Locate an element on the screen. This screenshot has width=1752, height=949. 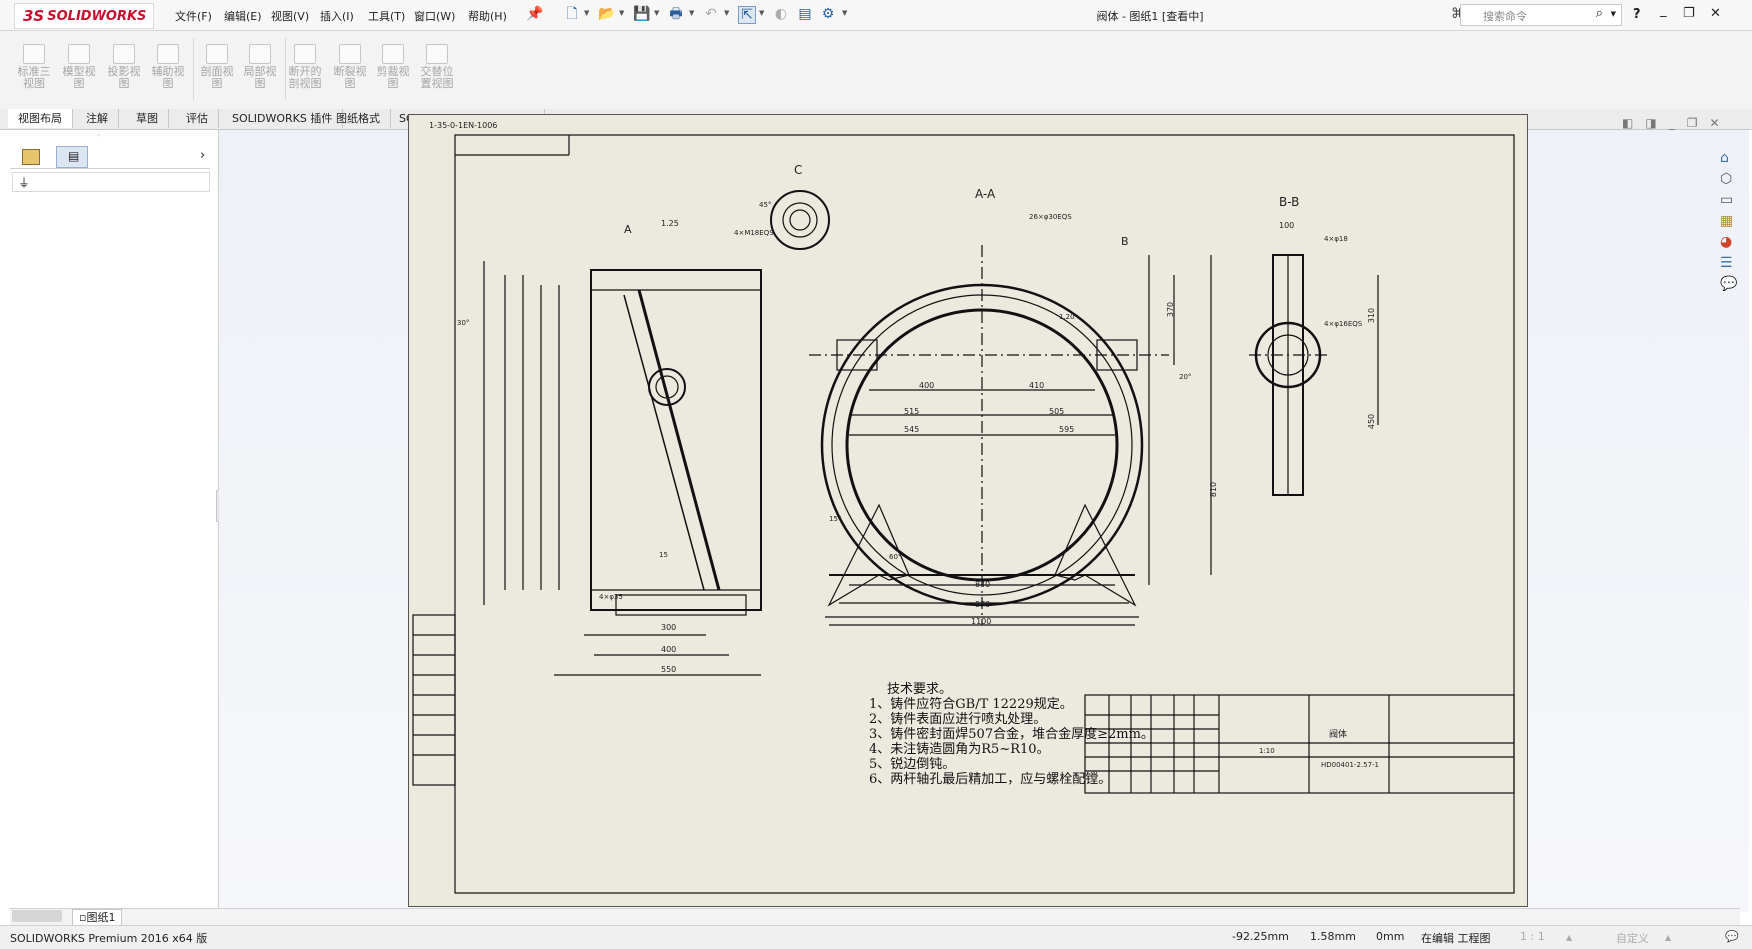
view-window-controls: ◧◨_❐✕ is located at coordinates (1677, 123).